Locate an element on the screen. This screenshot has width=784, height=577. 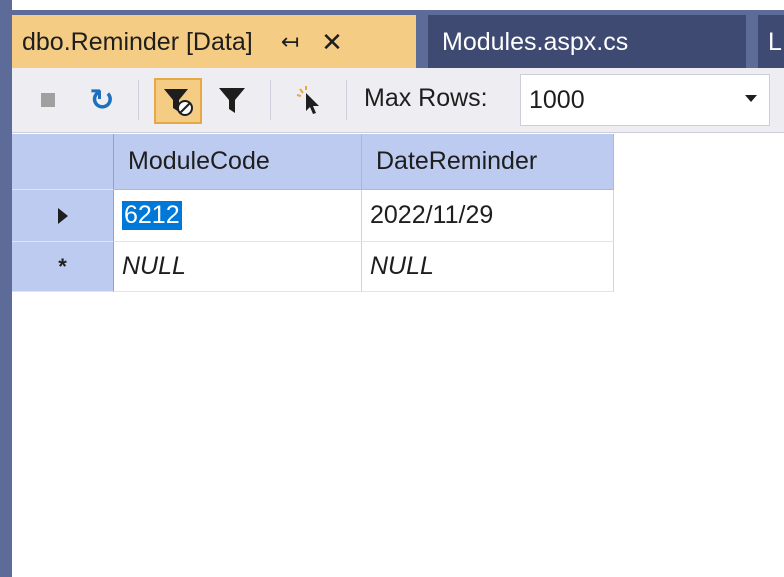
stop-icon is located at coordinates (48, 100).